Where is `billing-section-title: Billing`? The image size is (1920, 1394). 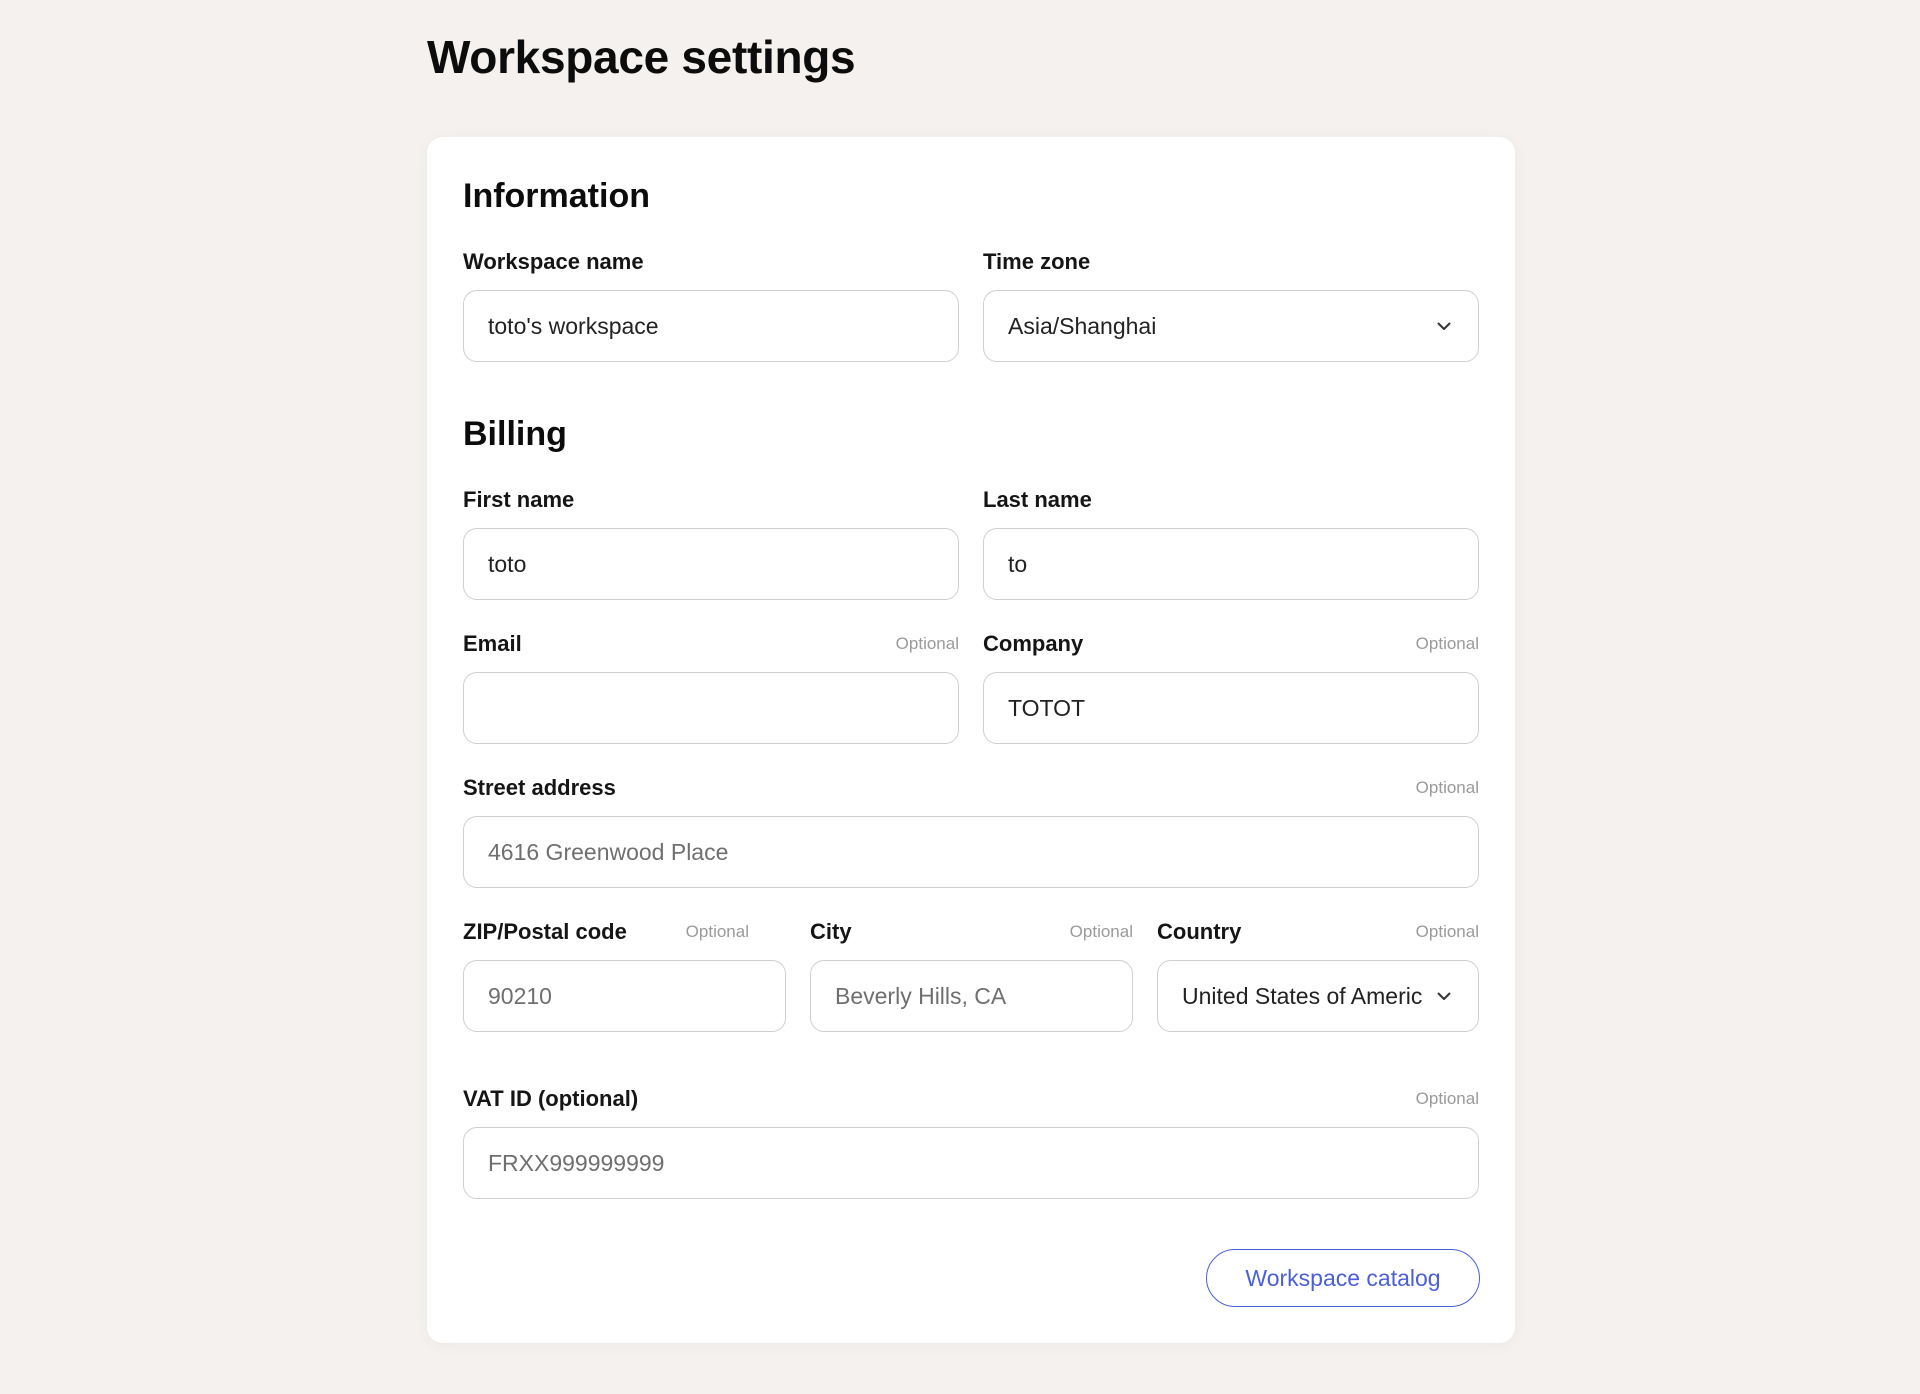 billing-section-title: Billing is located at coordinates (515, 434).